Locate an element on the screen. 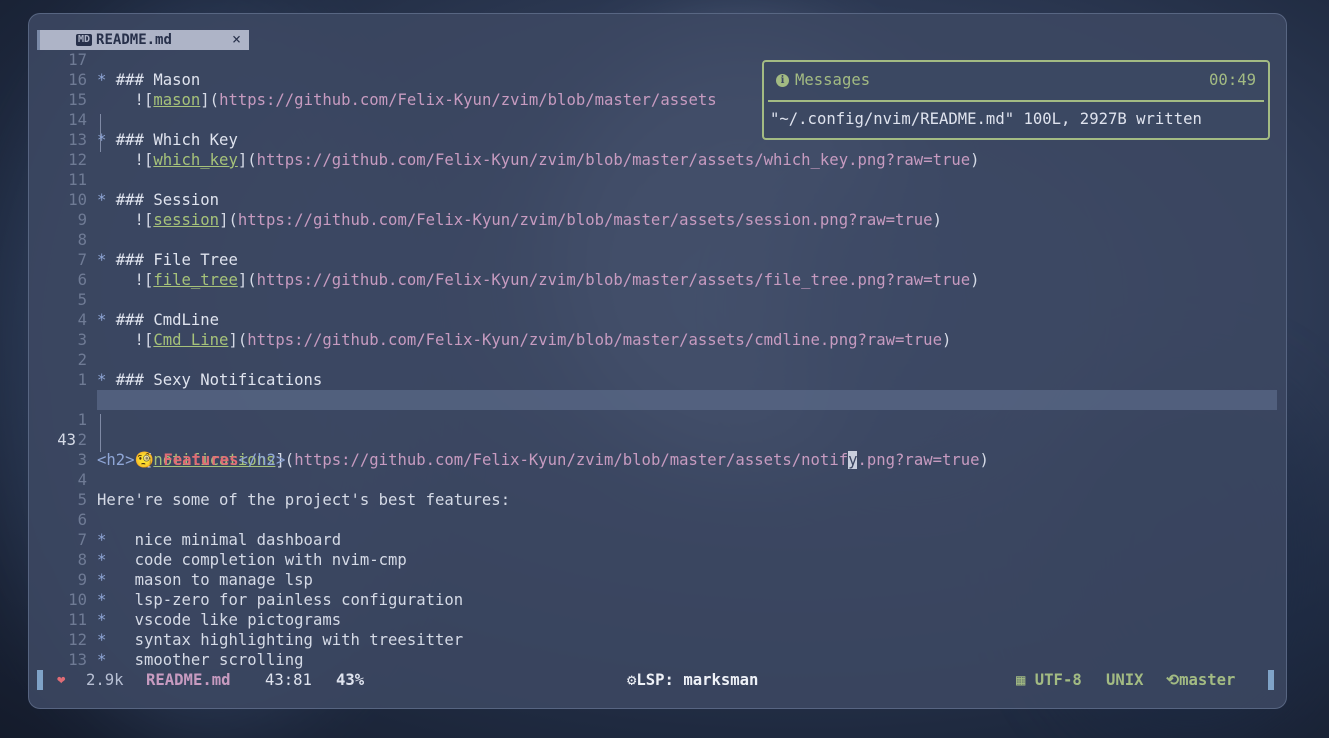  list-item: 12 * syntax highlighting with treesitter is located at coordinates (266, 640).